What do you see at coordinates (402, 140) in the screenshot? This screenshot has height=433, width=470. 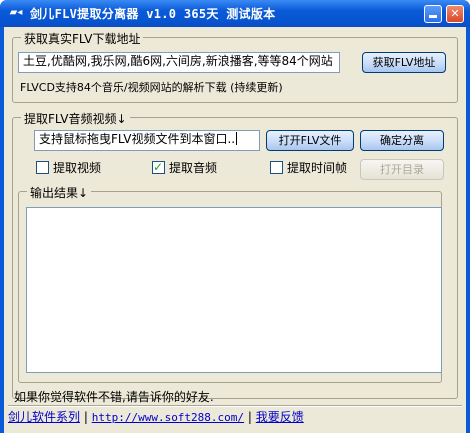 I see `separate-button: 确定分离` at bounding box center [402, 140].